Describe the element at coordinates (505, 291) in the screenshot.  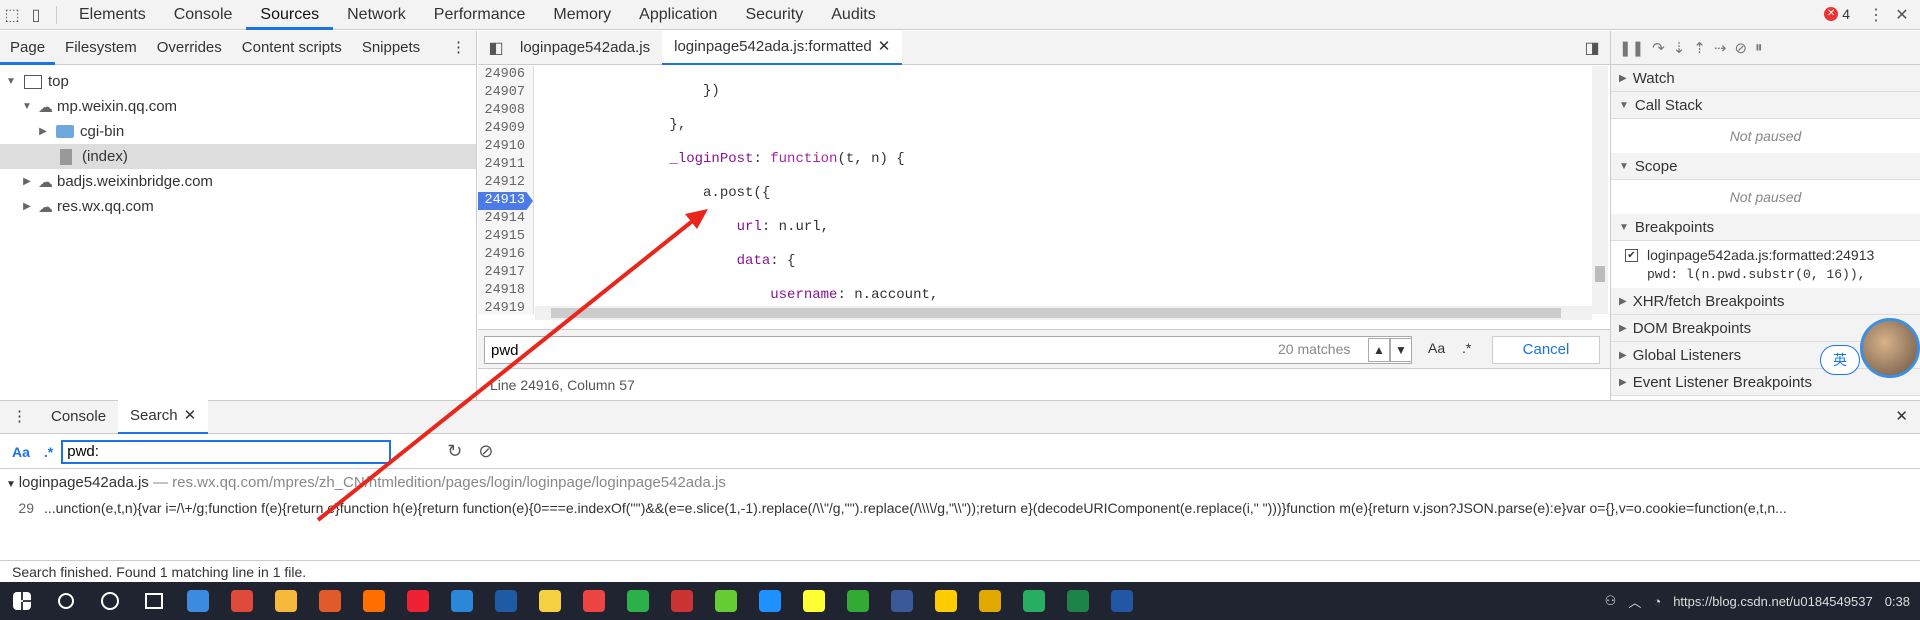
I see `line-number: 24918` at that location.